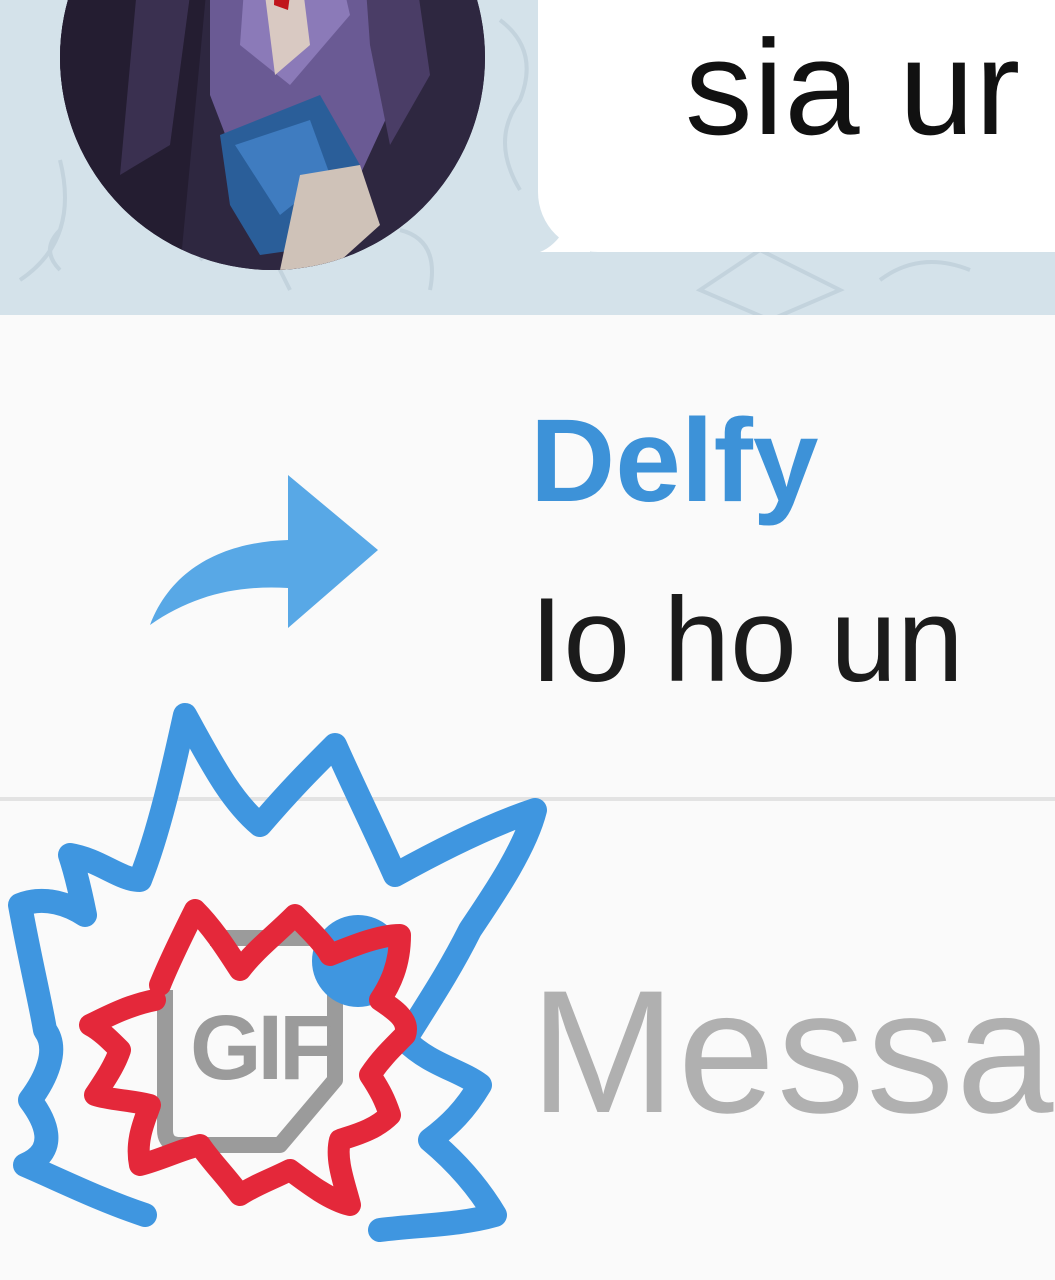 The image size is (1055, 1280). I want to click on reply-arrow-icon, so click(264, 551).